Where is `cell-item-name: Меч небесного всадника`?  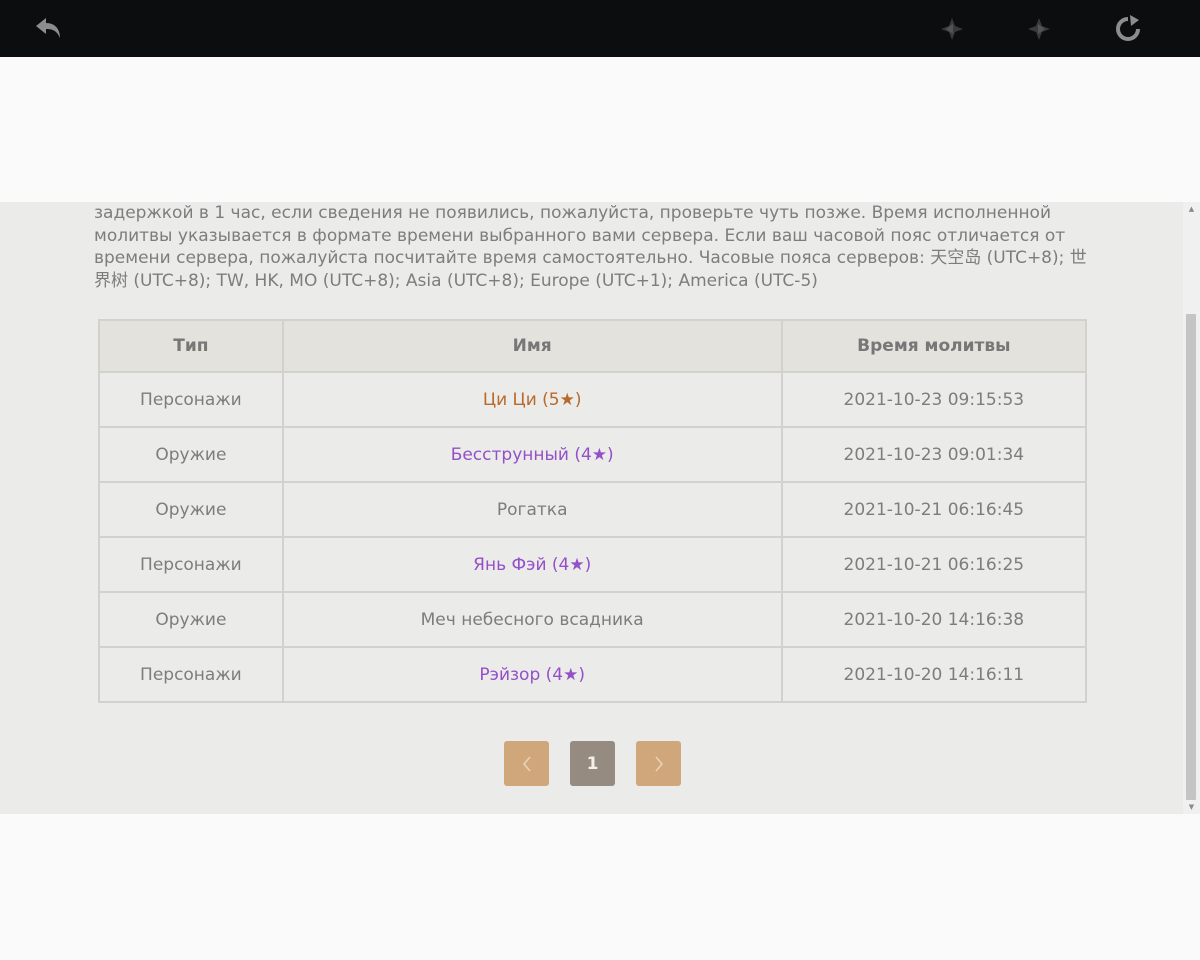 cell-item-name: Меч небесного всадника is located at coordinates (532, 619).